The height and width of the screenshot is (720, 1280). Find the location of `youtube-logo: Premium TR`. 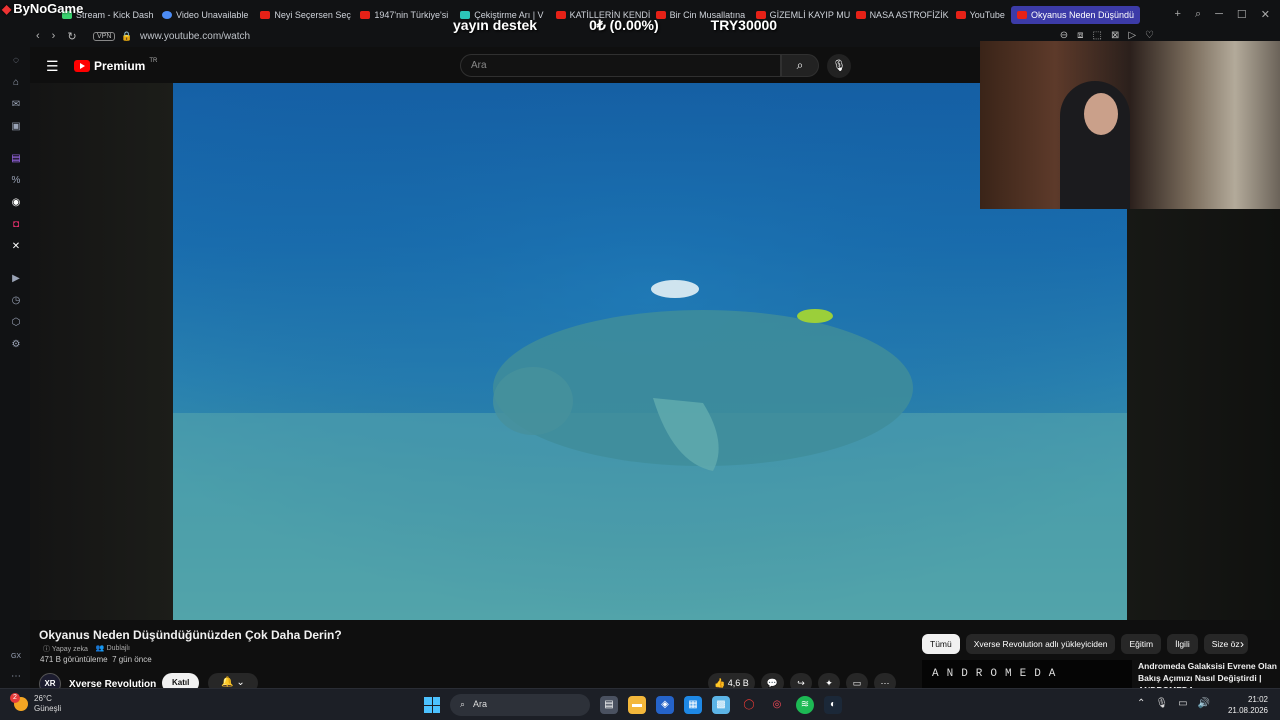

youtube-logo: Premium TR is located at coordinates (115, 65).